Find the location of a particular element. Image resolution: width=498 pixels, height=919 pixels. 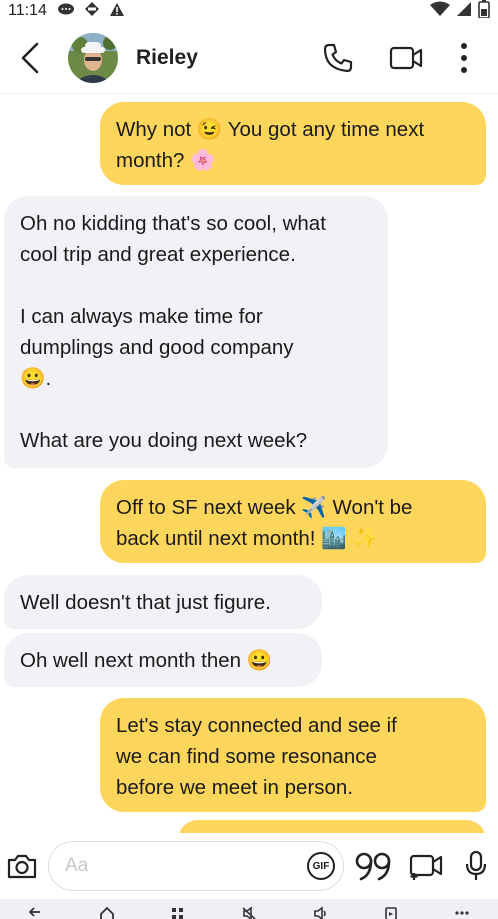

screenshot-nav-icon is located at coordinates (391, 912).